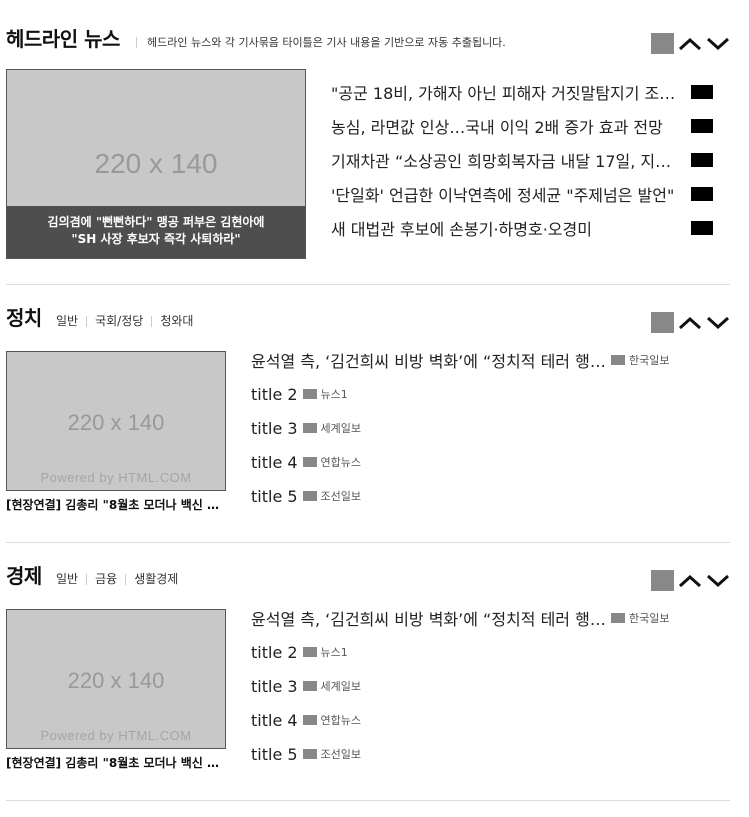 Image resolution: width=749 pixels, height=817 pixels. What do you see at coordinates (506, 161) in the screenshot?
I see `headline-item-text: 기재차관 “소상공인 희망회복자금 내달 17일, 지급 시작”` at bounding box center [506, 161].